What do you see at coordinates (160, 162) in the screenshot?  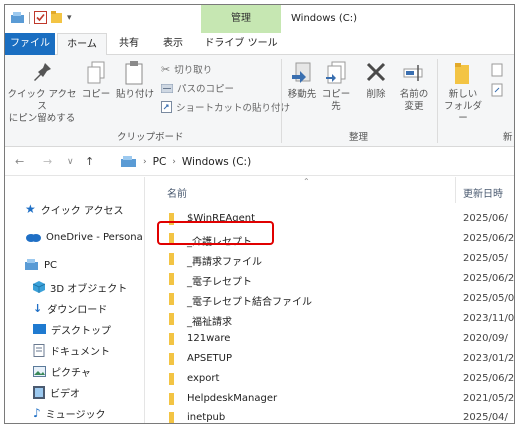 I see `breadcrumb-pc: PC` at bounding box center [160, 162].